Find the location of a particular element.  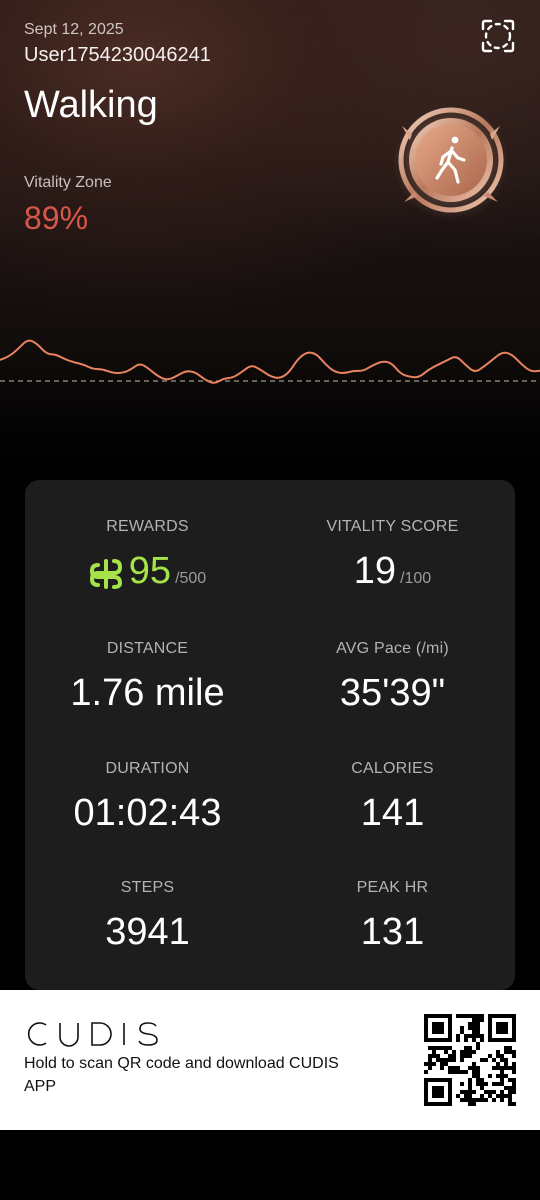

stat-steps: STEPS 3941 is located at coordinates (147, 916).